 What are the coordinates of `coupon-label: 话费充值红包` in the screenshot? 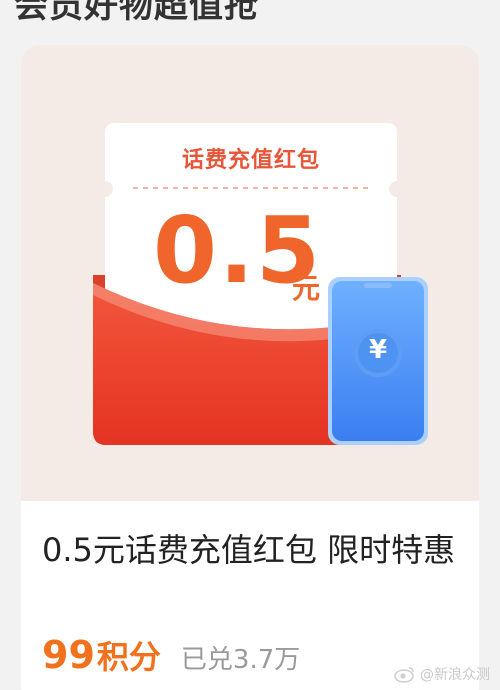 It's located at (250, 160).